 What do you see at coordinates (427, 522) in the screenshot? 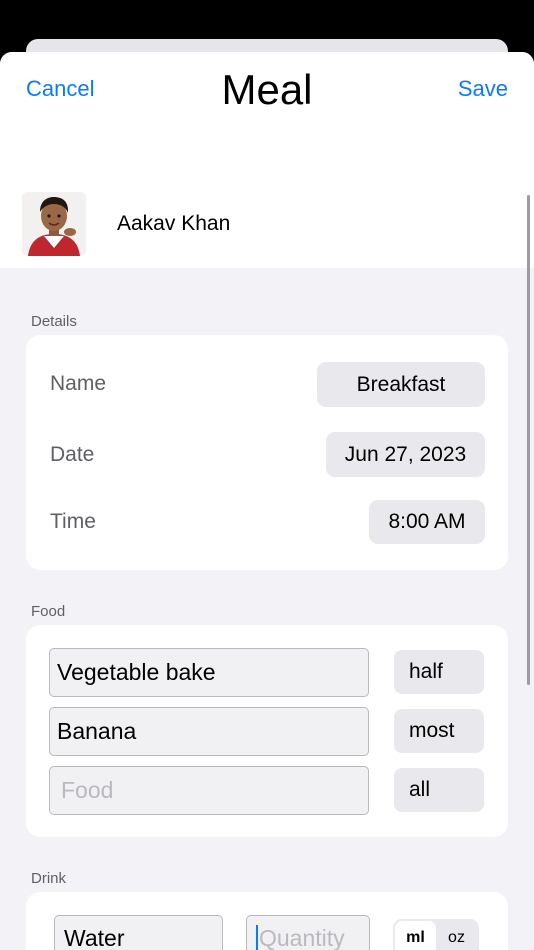
I see `time-picker: 8:00 AM` at bounding box center [427, 522].